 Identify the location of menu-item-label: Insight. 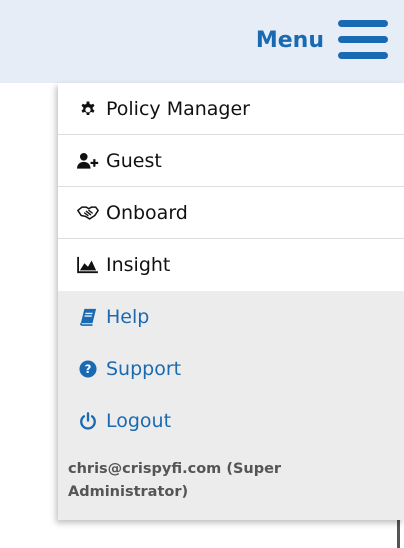
(138, 265).